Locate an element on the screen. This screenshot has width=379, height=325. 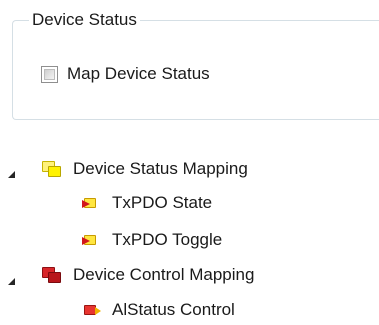
tree-node-device-status-mapping: Device Status Mapping is located at coordinates (143, 169).